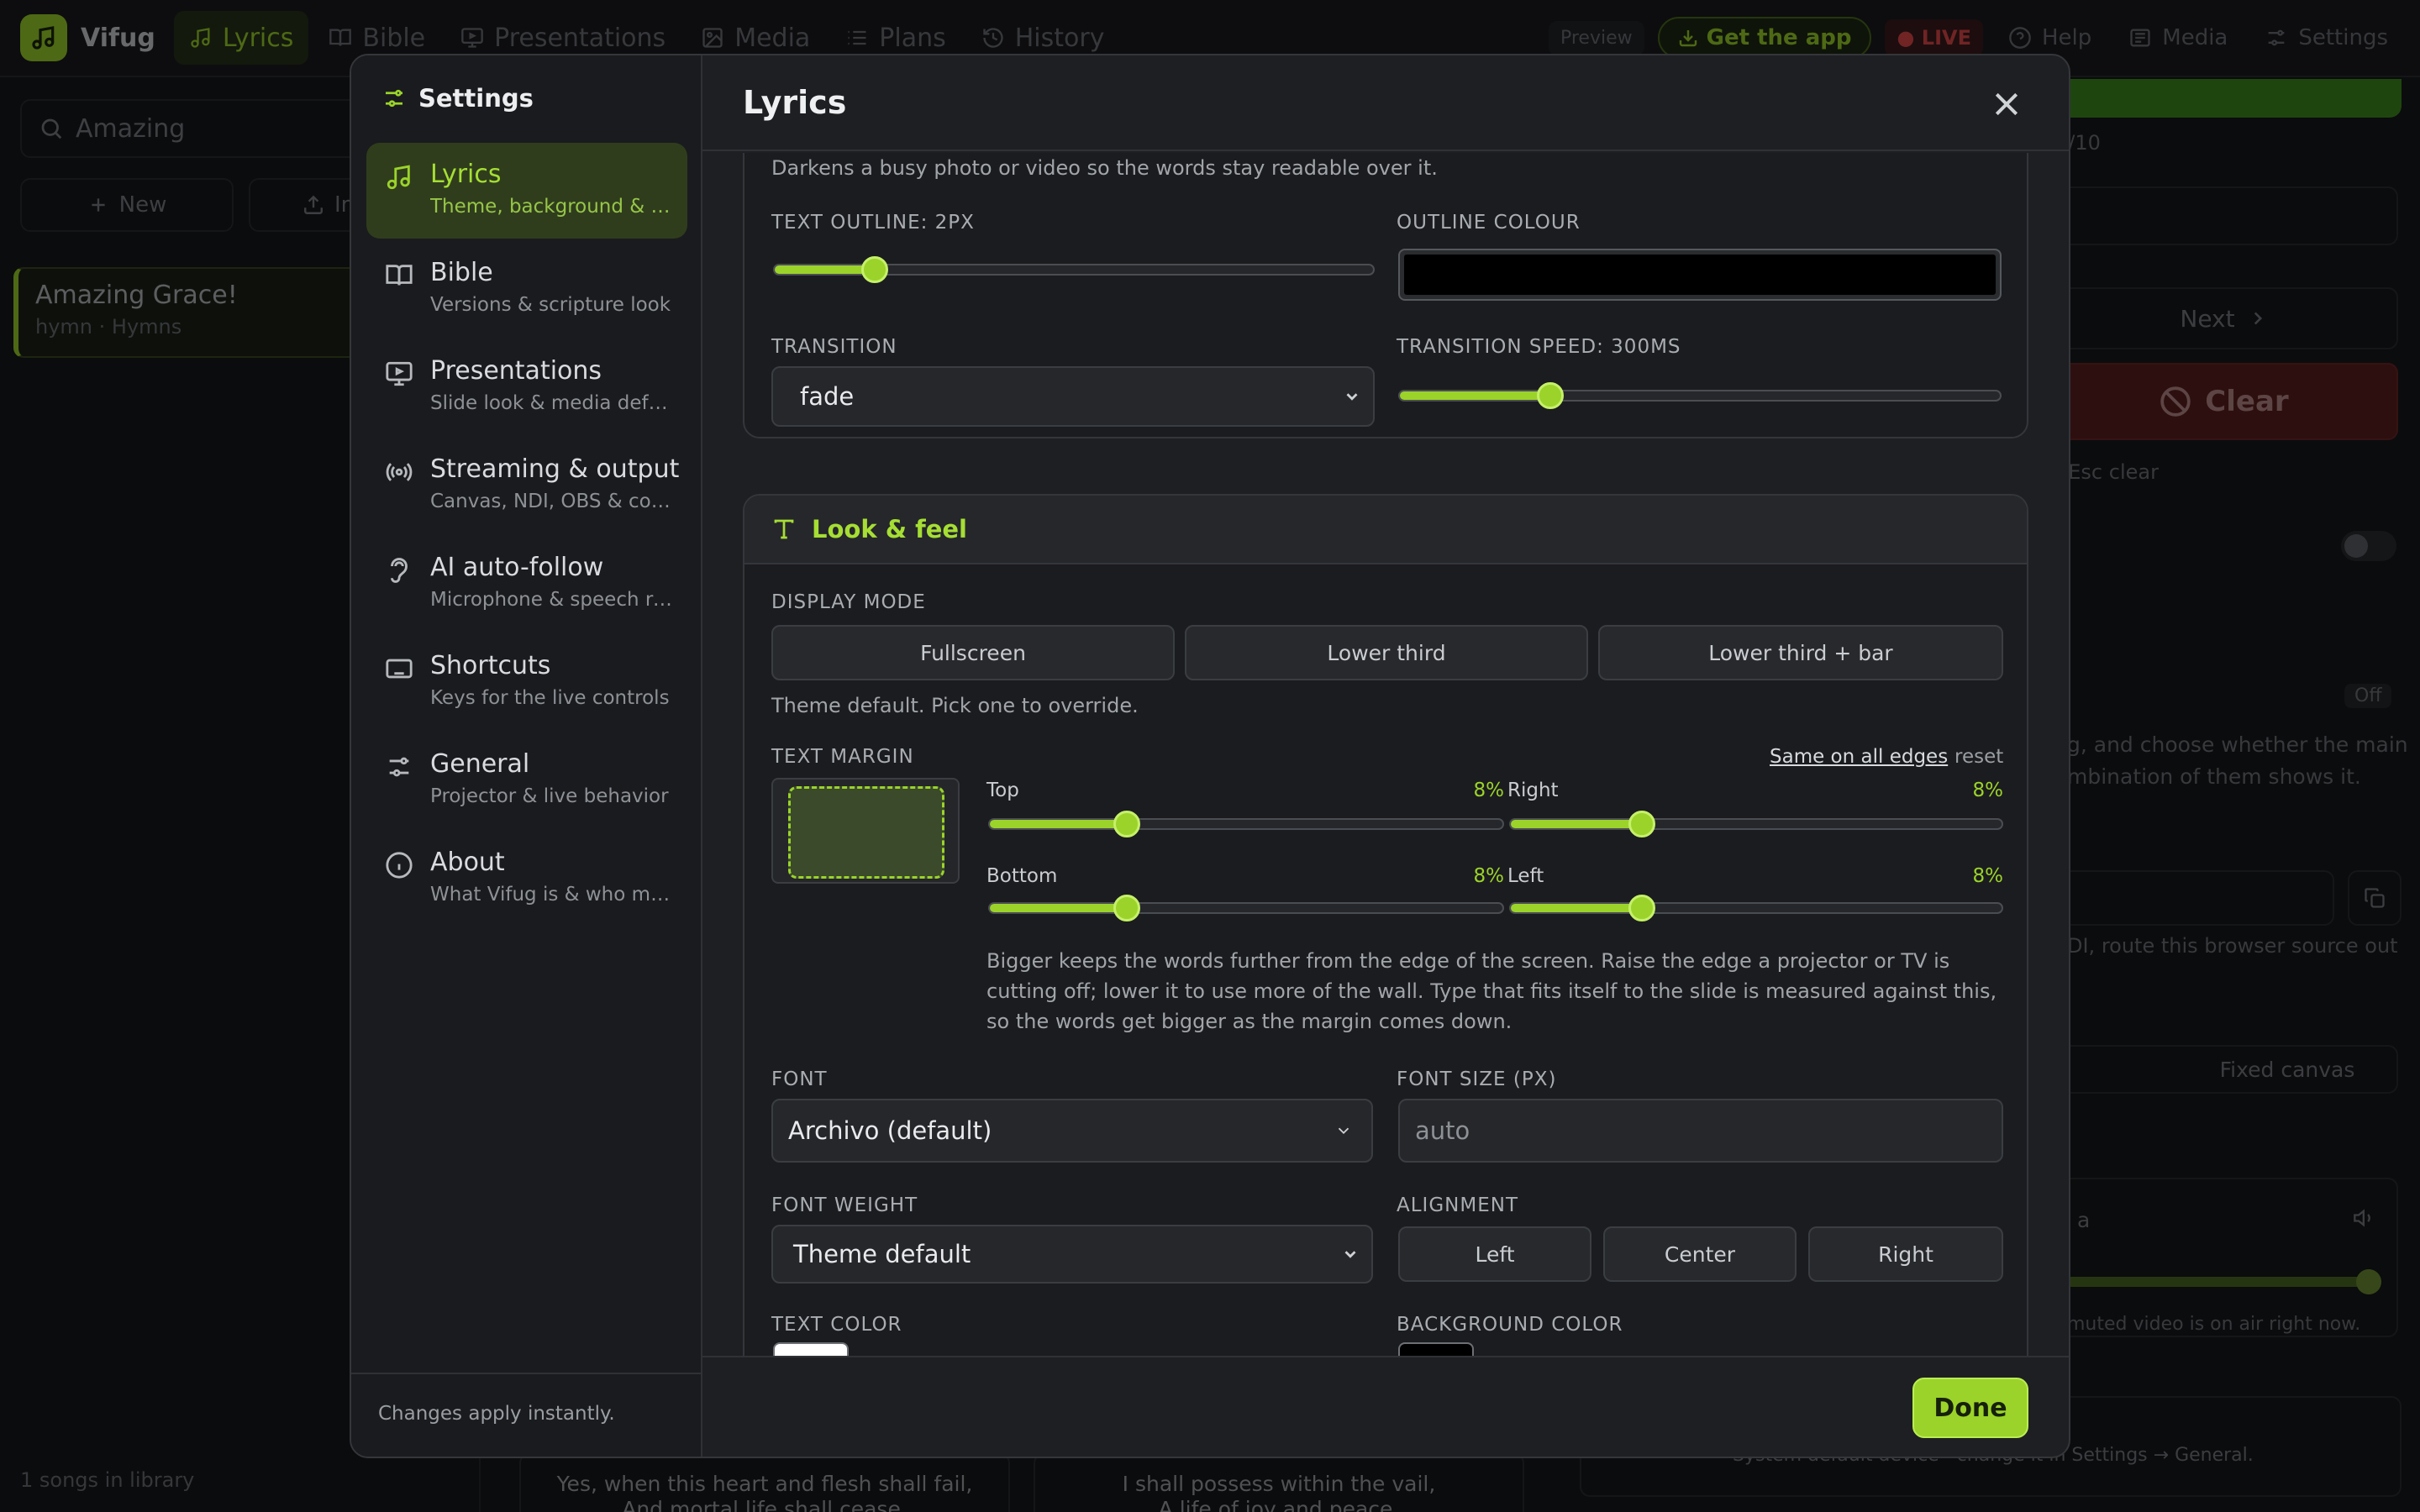 The image size is (2420, 1512). I want to click on display-mode-label: DISPLAY MODE, so click(848, 602).